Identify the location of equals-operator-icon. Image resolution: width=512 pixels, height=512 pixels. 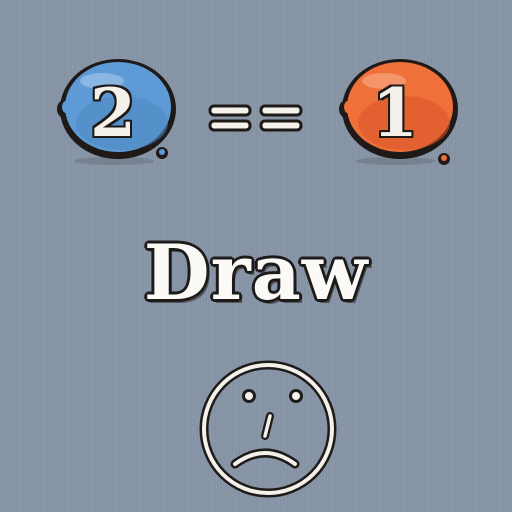
(255, 118).